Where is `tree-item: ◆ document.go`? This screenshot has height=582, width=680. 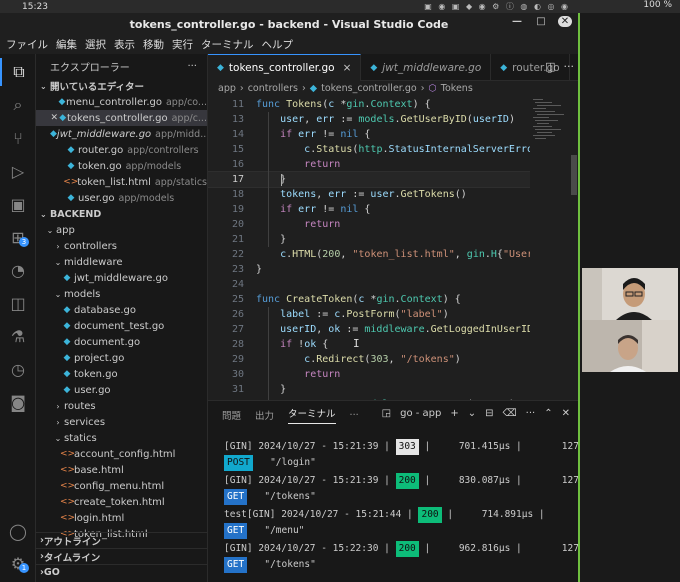 tree-item: ◆ document.go is located at coordinates (121, 342).